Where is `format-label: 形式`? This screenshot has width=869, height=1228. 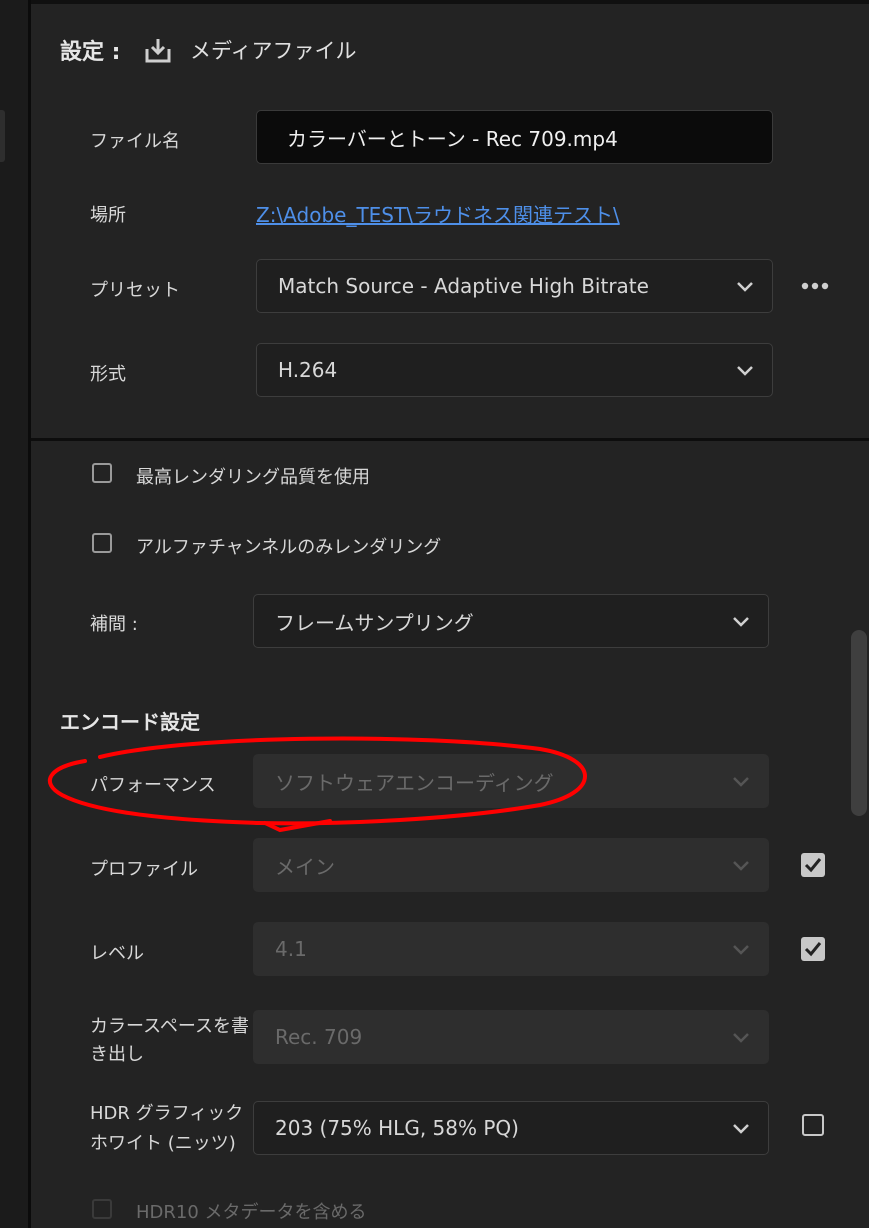
format-label: 形式 is located at coordinates (108, 374).